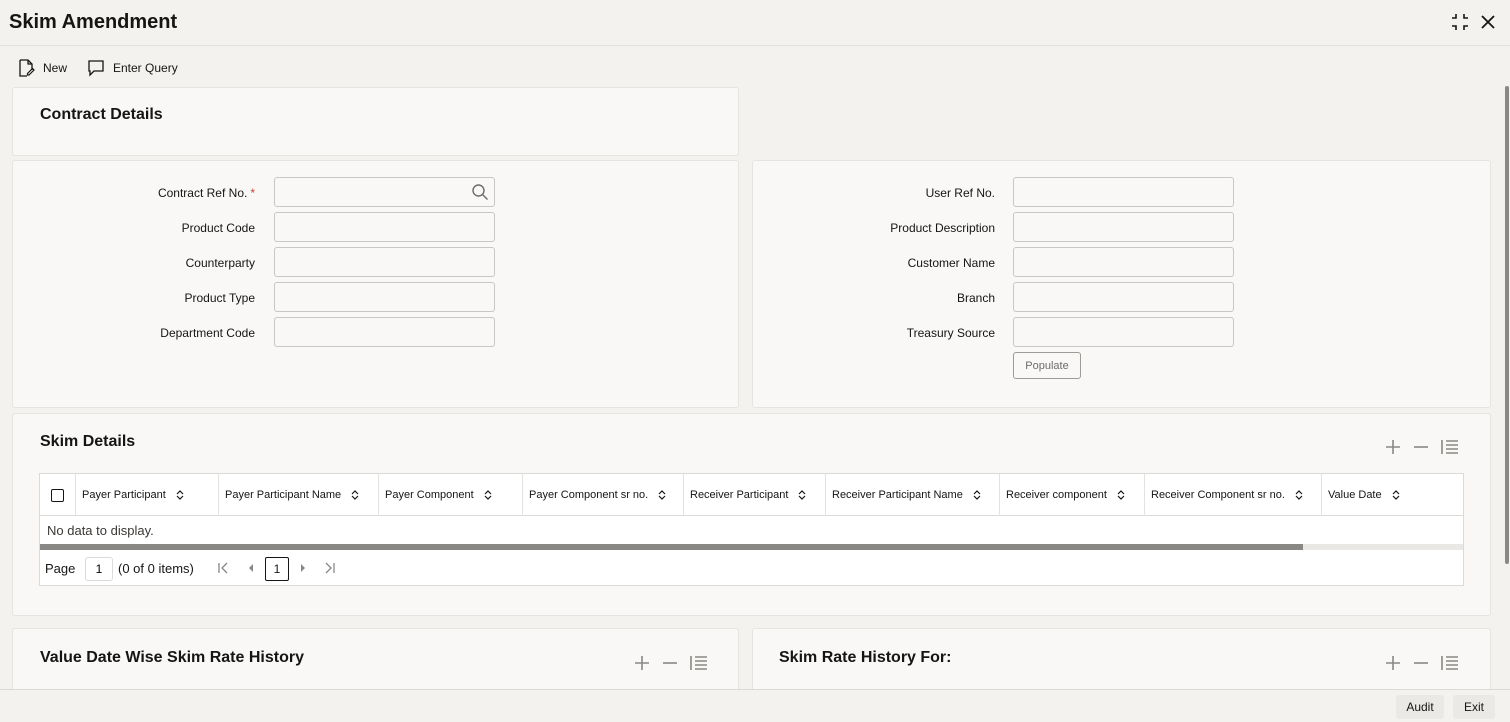 The image size is (1510, 722). What do you see at coordinates (220, 263) in the screenshot?
I see `counterparty-label: Counterparty` at bounding box center [220, 263].